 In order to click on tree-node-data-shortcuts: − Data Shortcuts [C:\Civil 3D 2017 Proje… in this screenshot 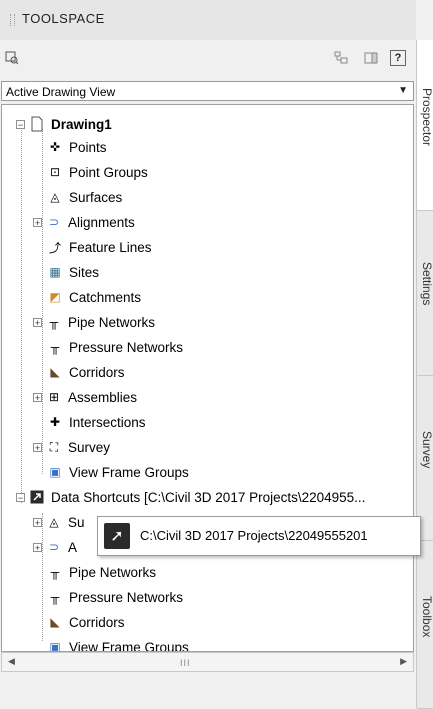, I will do `click(190, 497)`.